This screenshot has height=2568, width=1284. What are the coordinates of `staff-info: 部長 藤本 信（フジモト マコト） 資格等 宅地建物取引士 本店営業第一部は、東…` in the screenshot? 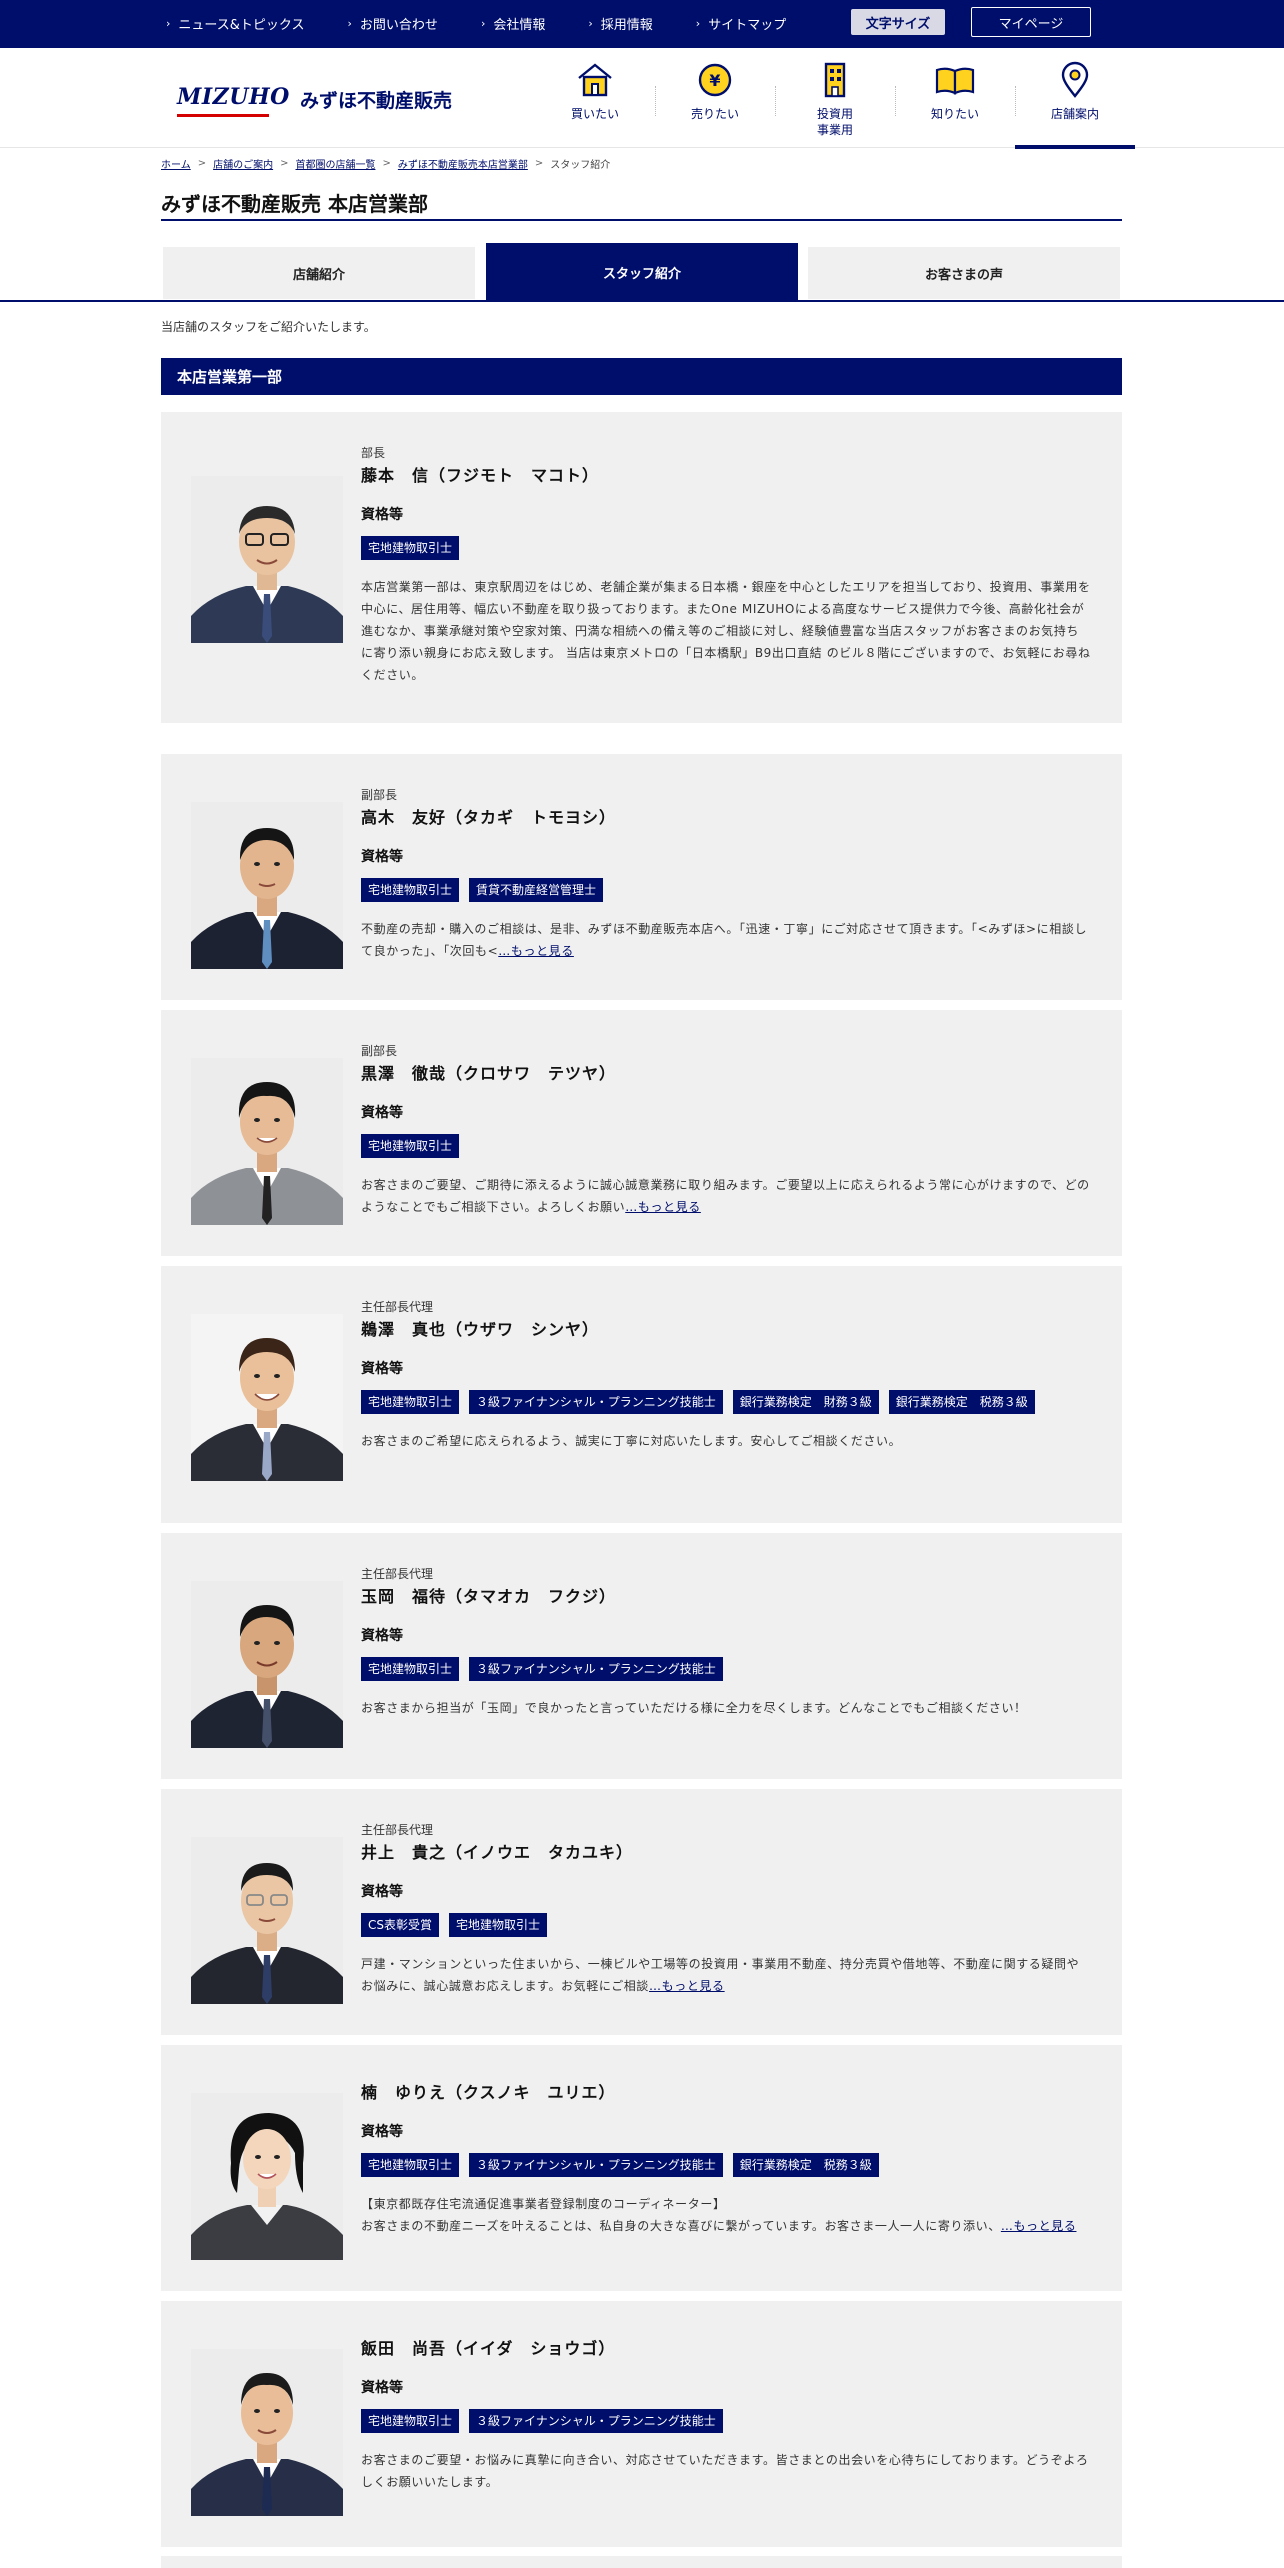 It's located at (726, 565).